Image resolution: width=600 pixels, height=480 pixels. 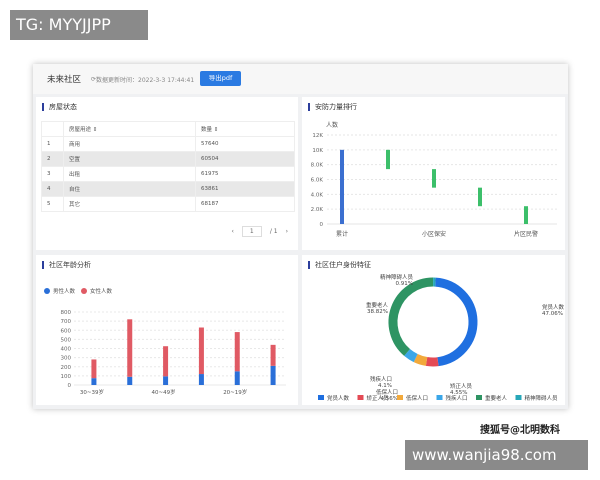 I want to click on table-cell: 空置, so click(x=129, y=159).